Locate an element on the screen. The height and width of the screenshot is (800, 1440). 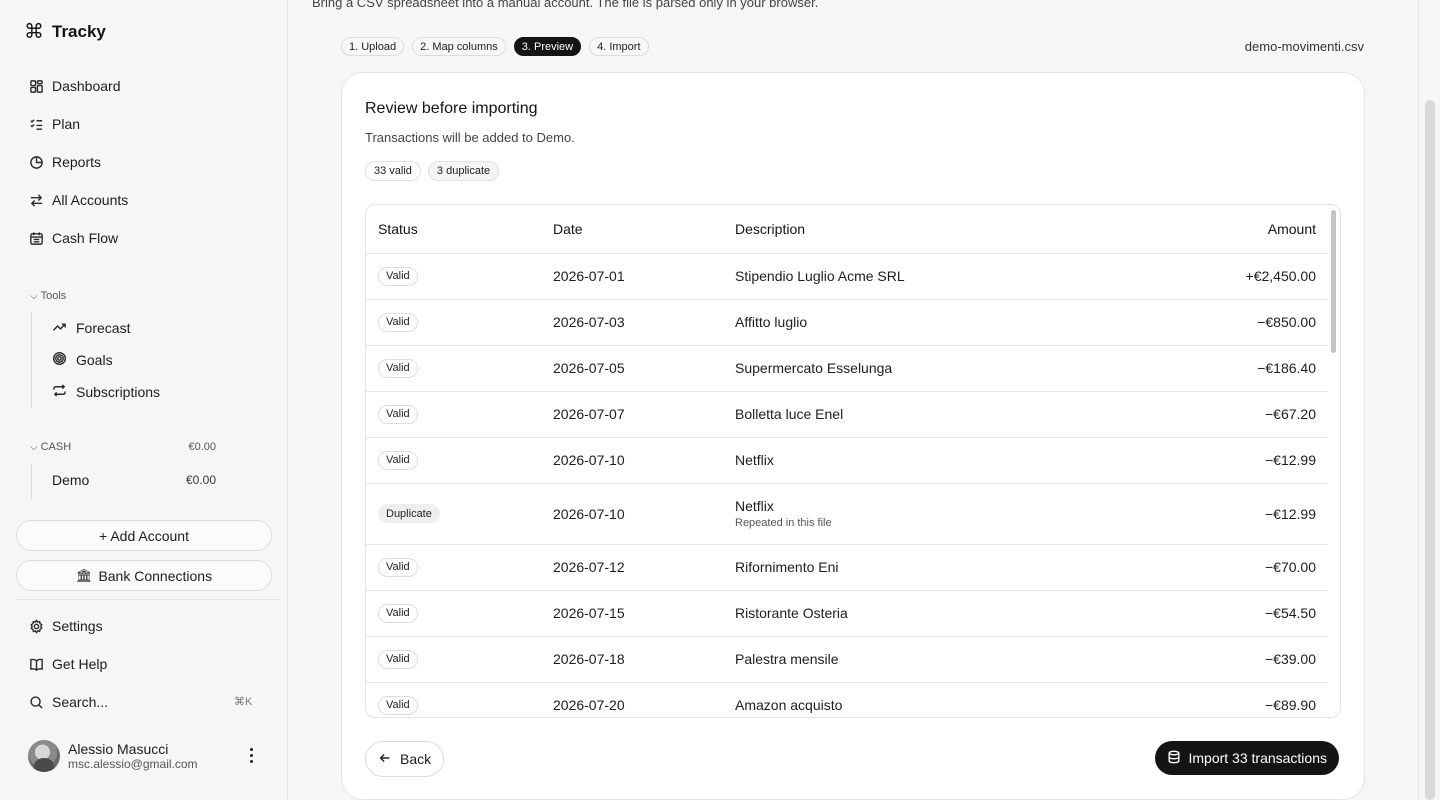
cash-group-total: €0.00 is located at coordinates (202, 447).